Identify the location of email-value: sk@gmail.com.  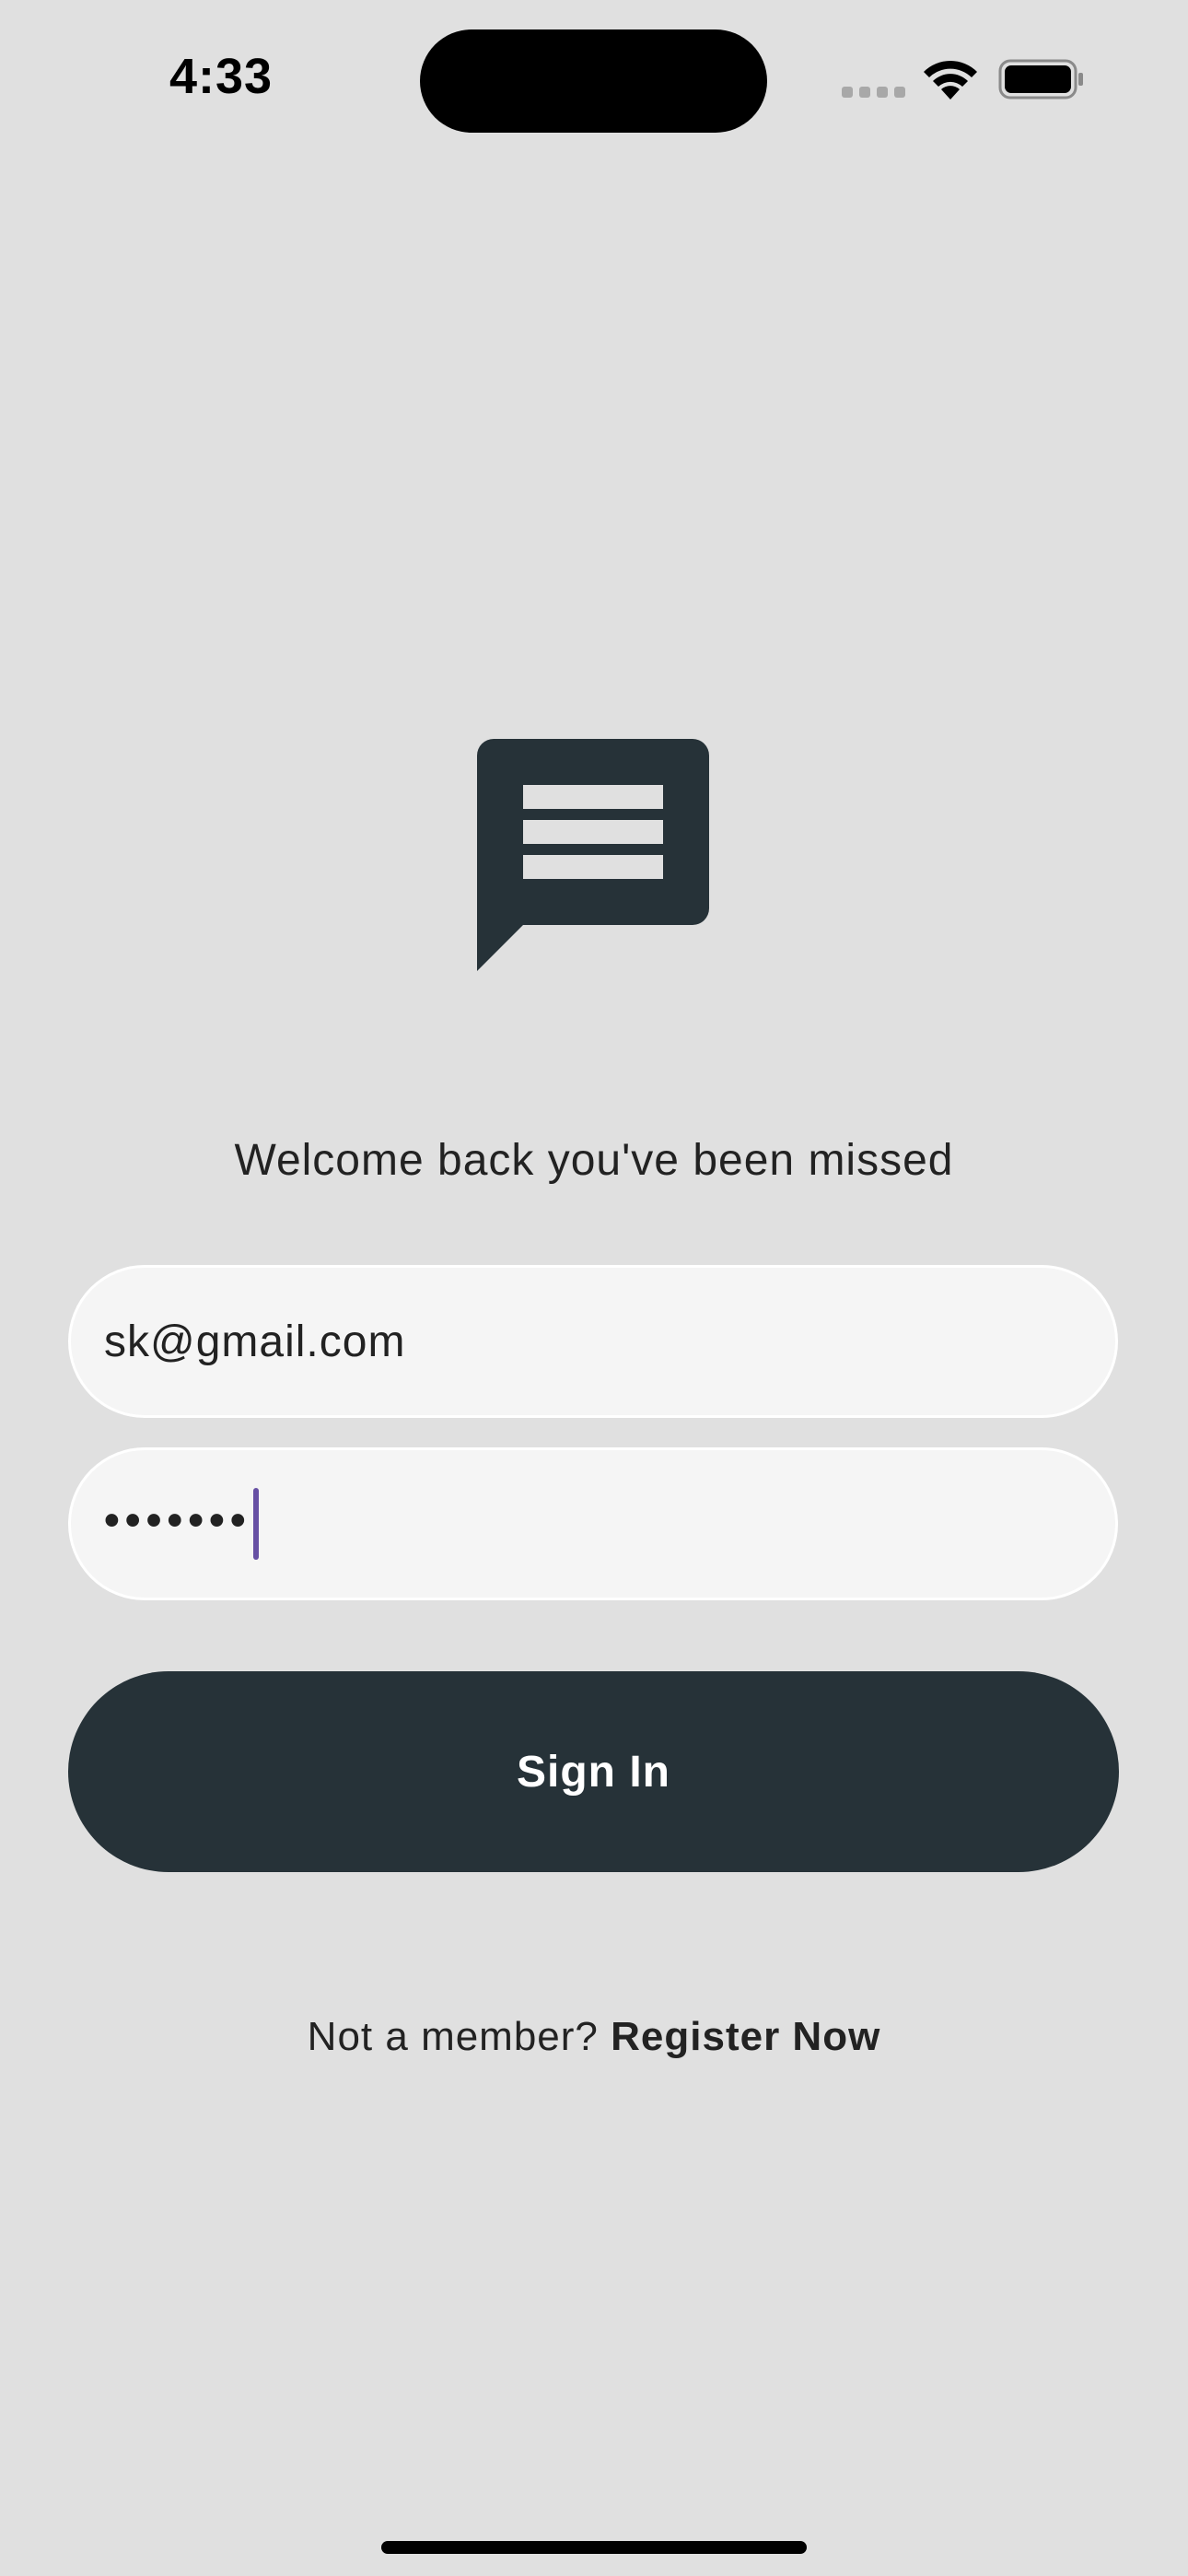
(255, 1341).